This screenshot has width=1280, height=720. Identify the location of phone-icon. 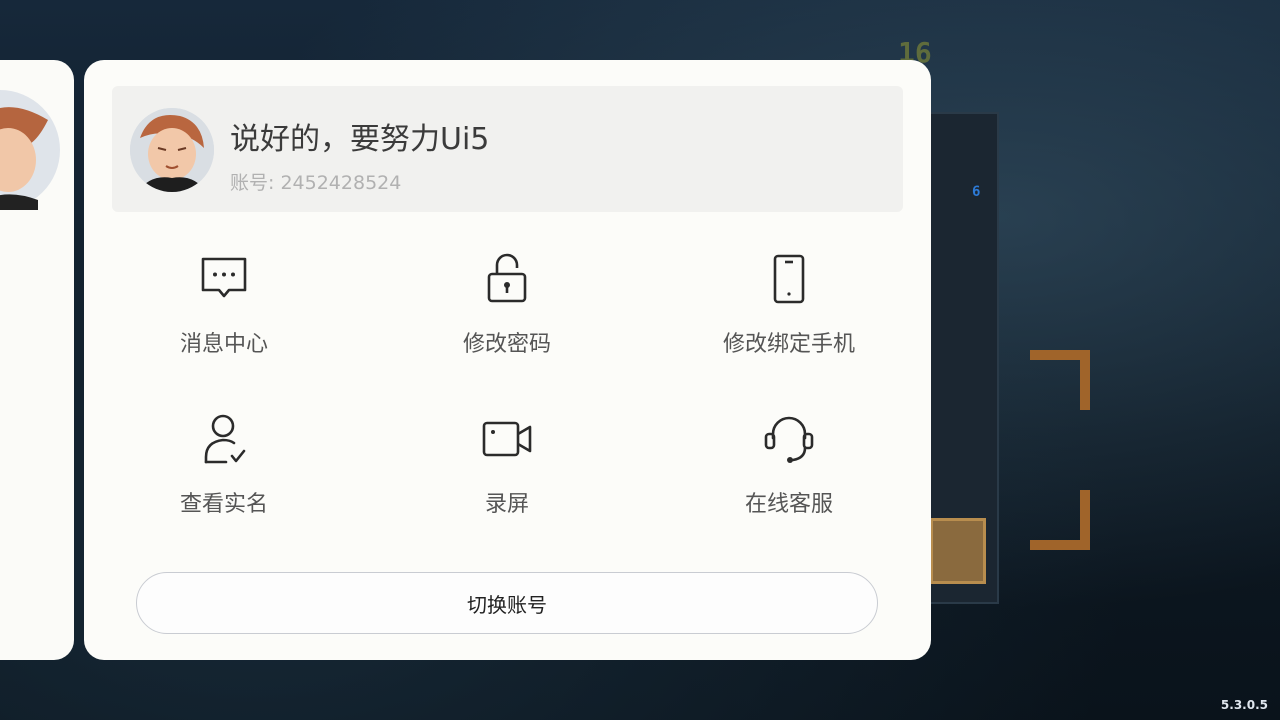
(789, 278).